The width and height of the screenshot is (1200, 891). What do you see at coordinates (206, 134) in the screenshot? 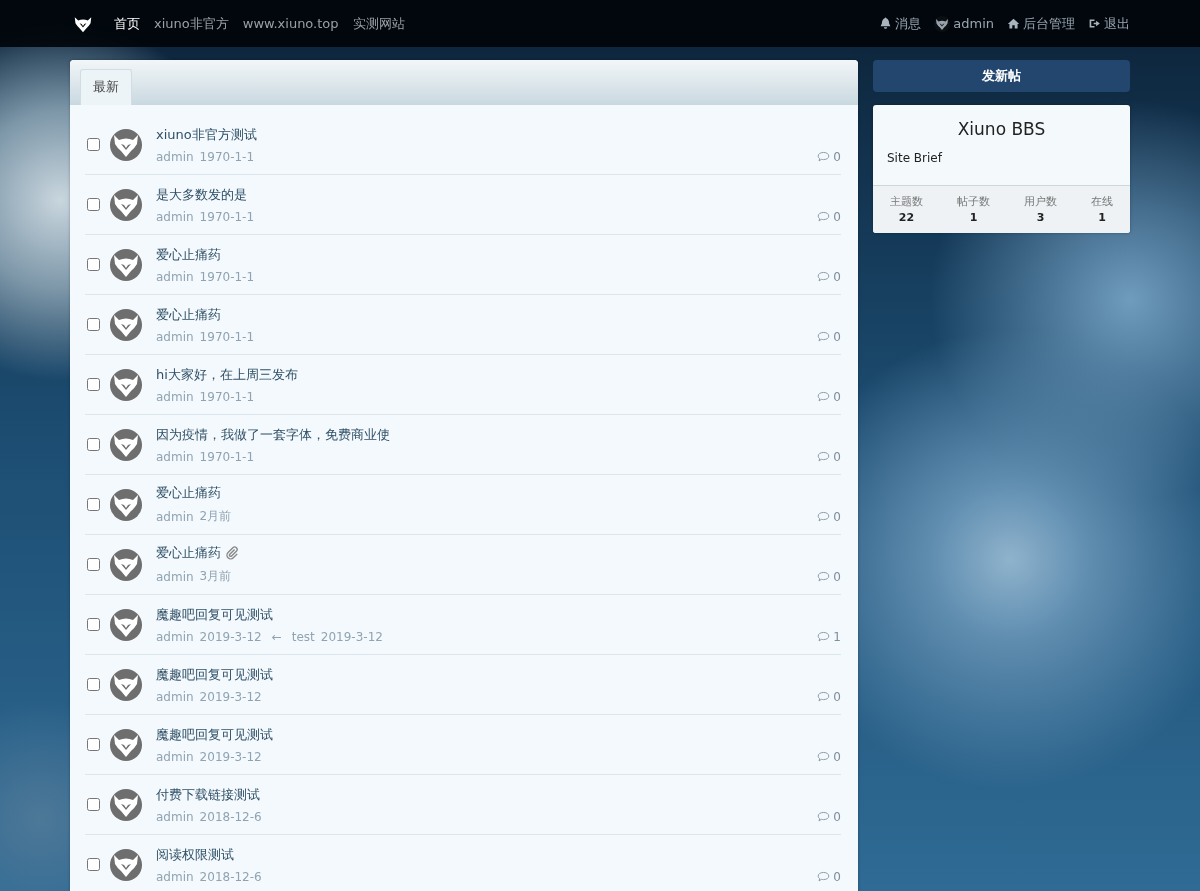
I see `thread-title-link: xiuno非官方测试` at bounding box center [206, 134].